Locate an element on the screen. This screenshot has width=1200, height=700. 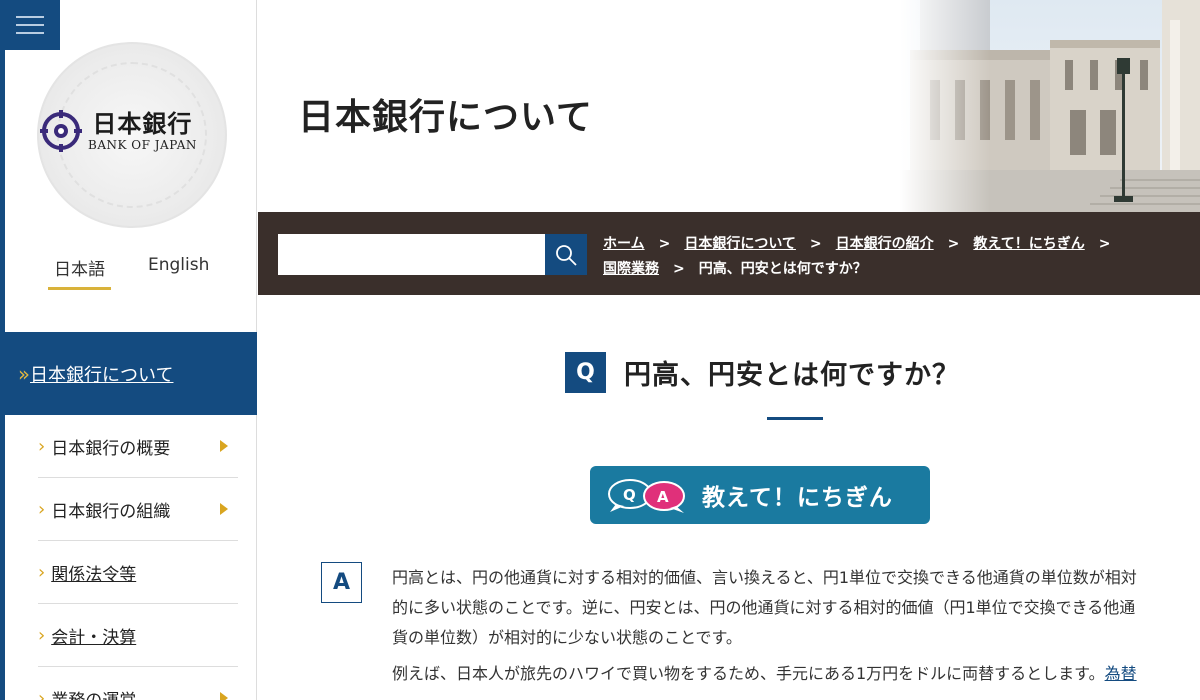
breadcrumb-link-oshiete: 教えて！にちぎん is located at coordinates (1028, 244).